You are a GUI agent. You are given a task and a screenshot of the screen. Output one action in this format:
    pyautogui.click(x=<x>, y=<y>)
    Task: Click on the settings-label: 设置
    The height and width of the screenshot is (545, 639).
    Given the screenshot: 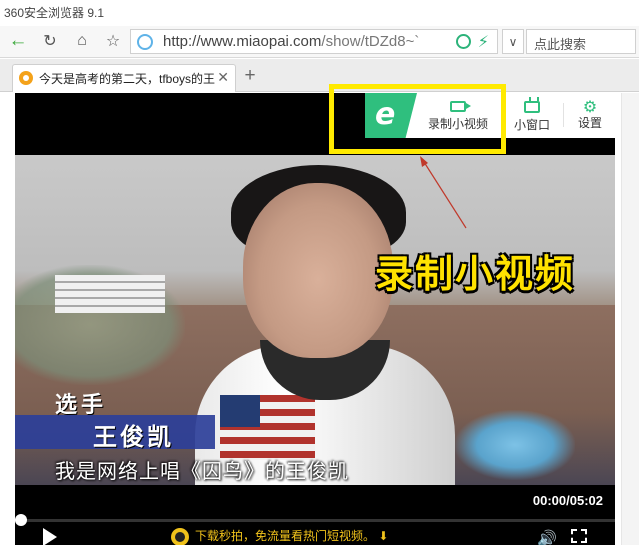 What is the action you would take?
    pyautogui.click(x=589, y=123)
    